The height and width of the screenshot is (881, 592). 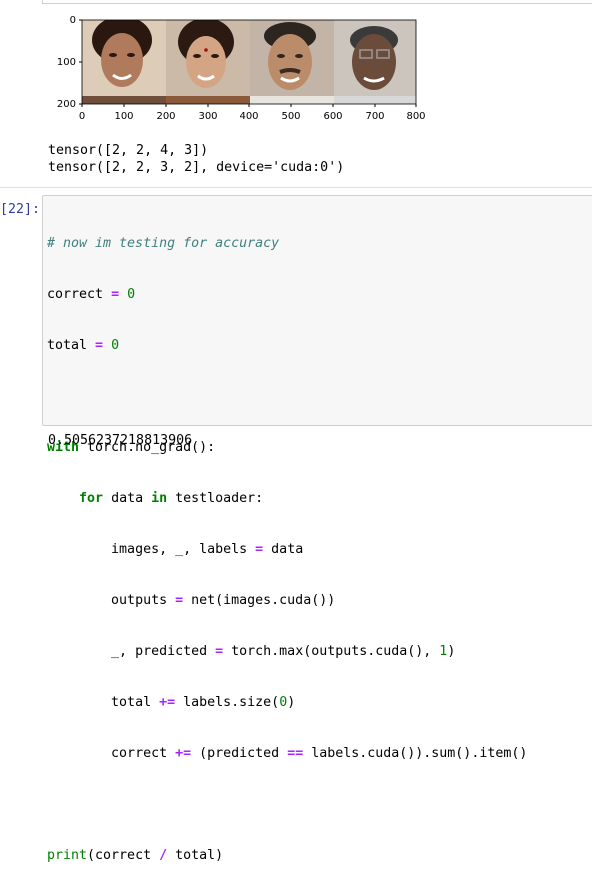 I want to click on code-line: total += labels.size(0), so click(x=287, y=702).